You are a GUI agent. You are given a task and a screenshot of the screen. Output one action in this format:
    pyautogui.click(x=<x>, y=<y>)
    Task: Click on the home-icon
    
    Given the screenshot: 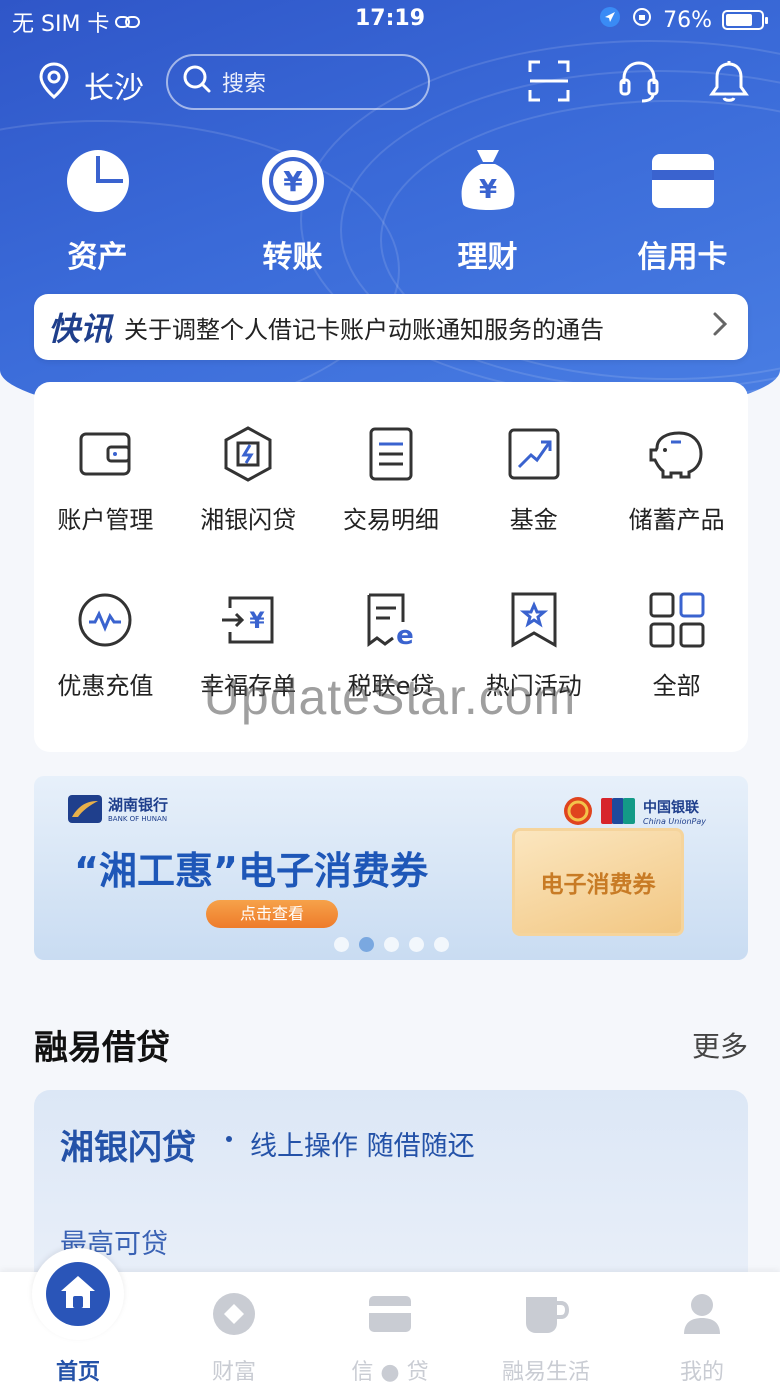 What is the action you would take?
    pyautogui.click(x=78, y=1294)
    